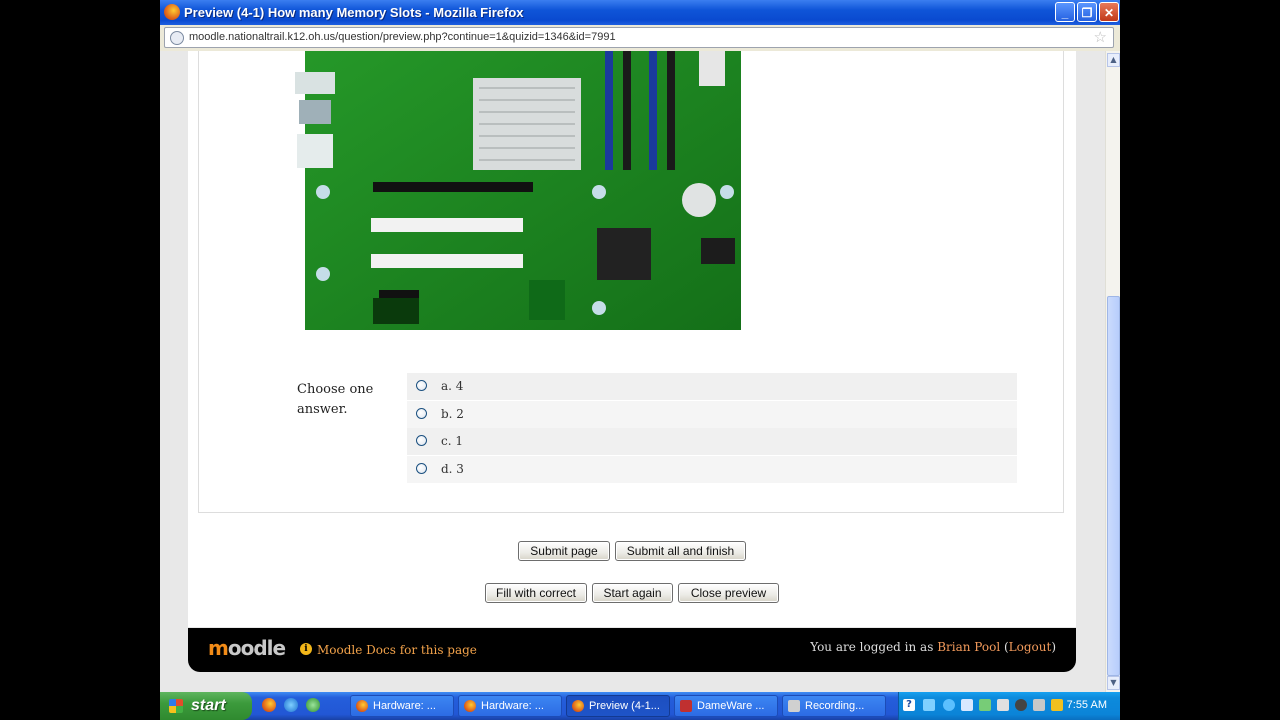 Image resolution: width=1280 pixels, height=720 pixels. What do you see at coordinates (985, 705) in the screenshot?
I see `recycle-icon` at bounding box center [985, 705].